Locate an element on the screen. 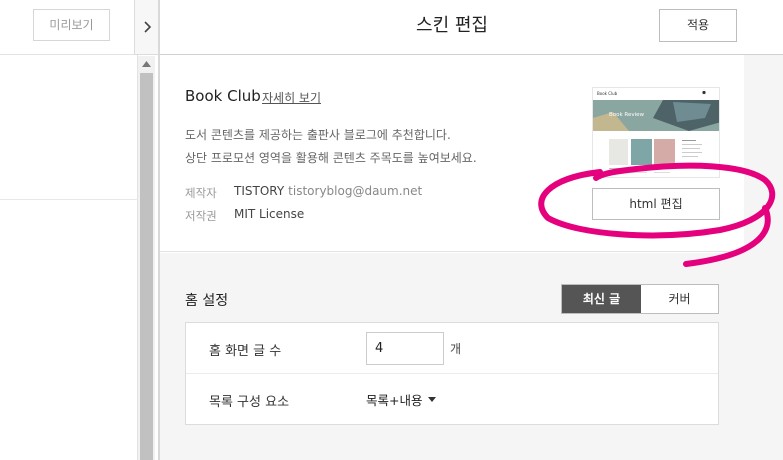  post-count-row: 홈 화면 글 수 개 is located at coordinates (452, 348).